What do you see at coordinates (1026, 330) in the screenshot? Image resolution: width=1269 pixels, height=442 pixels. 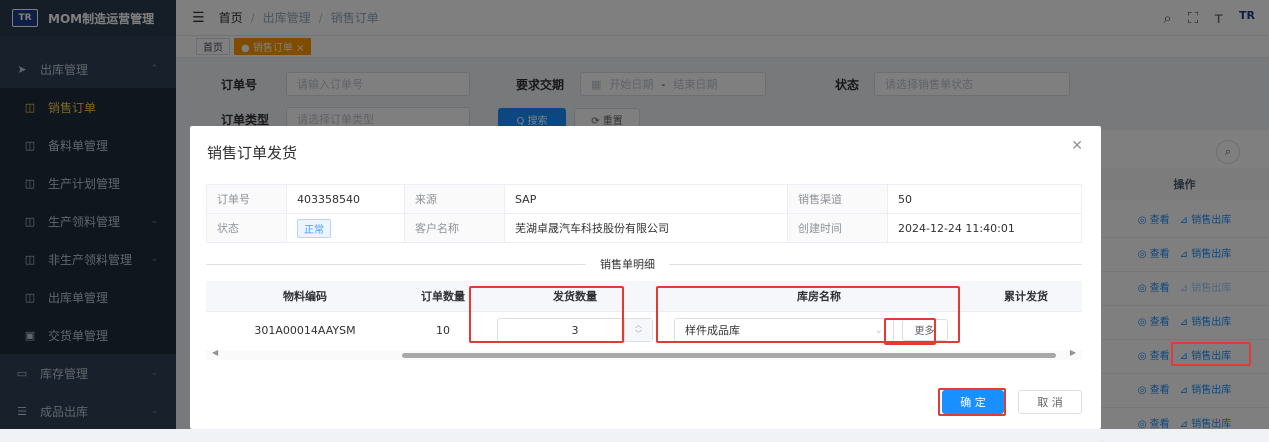 I see `cumulative-shipped` at bounding box center [1026, 330].